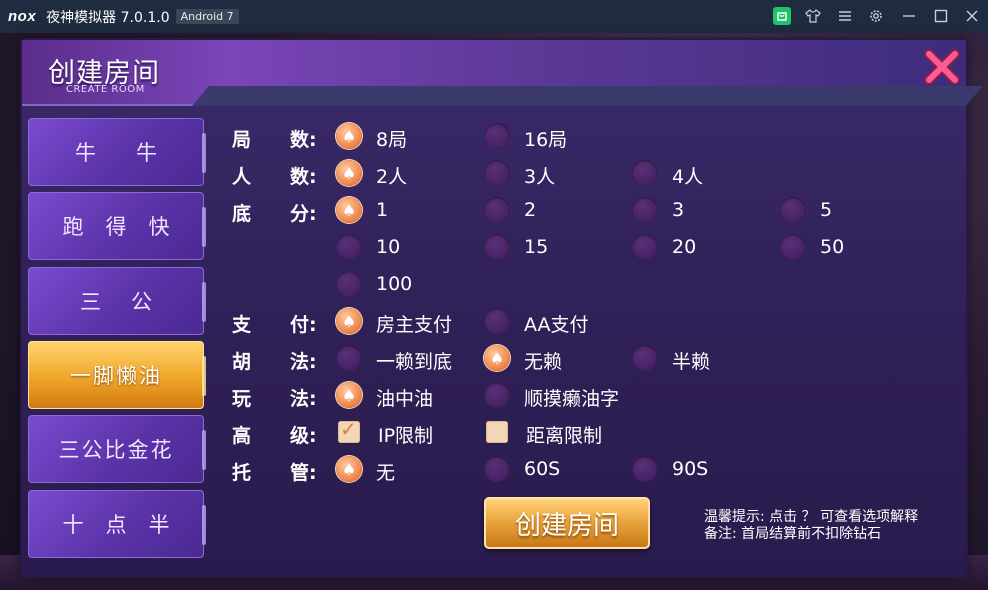 Image resolution: width=988 pixels, height=590 pixels. I want to click on players-3-label: 3人, so click(539, 175).